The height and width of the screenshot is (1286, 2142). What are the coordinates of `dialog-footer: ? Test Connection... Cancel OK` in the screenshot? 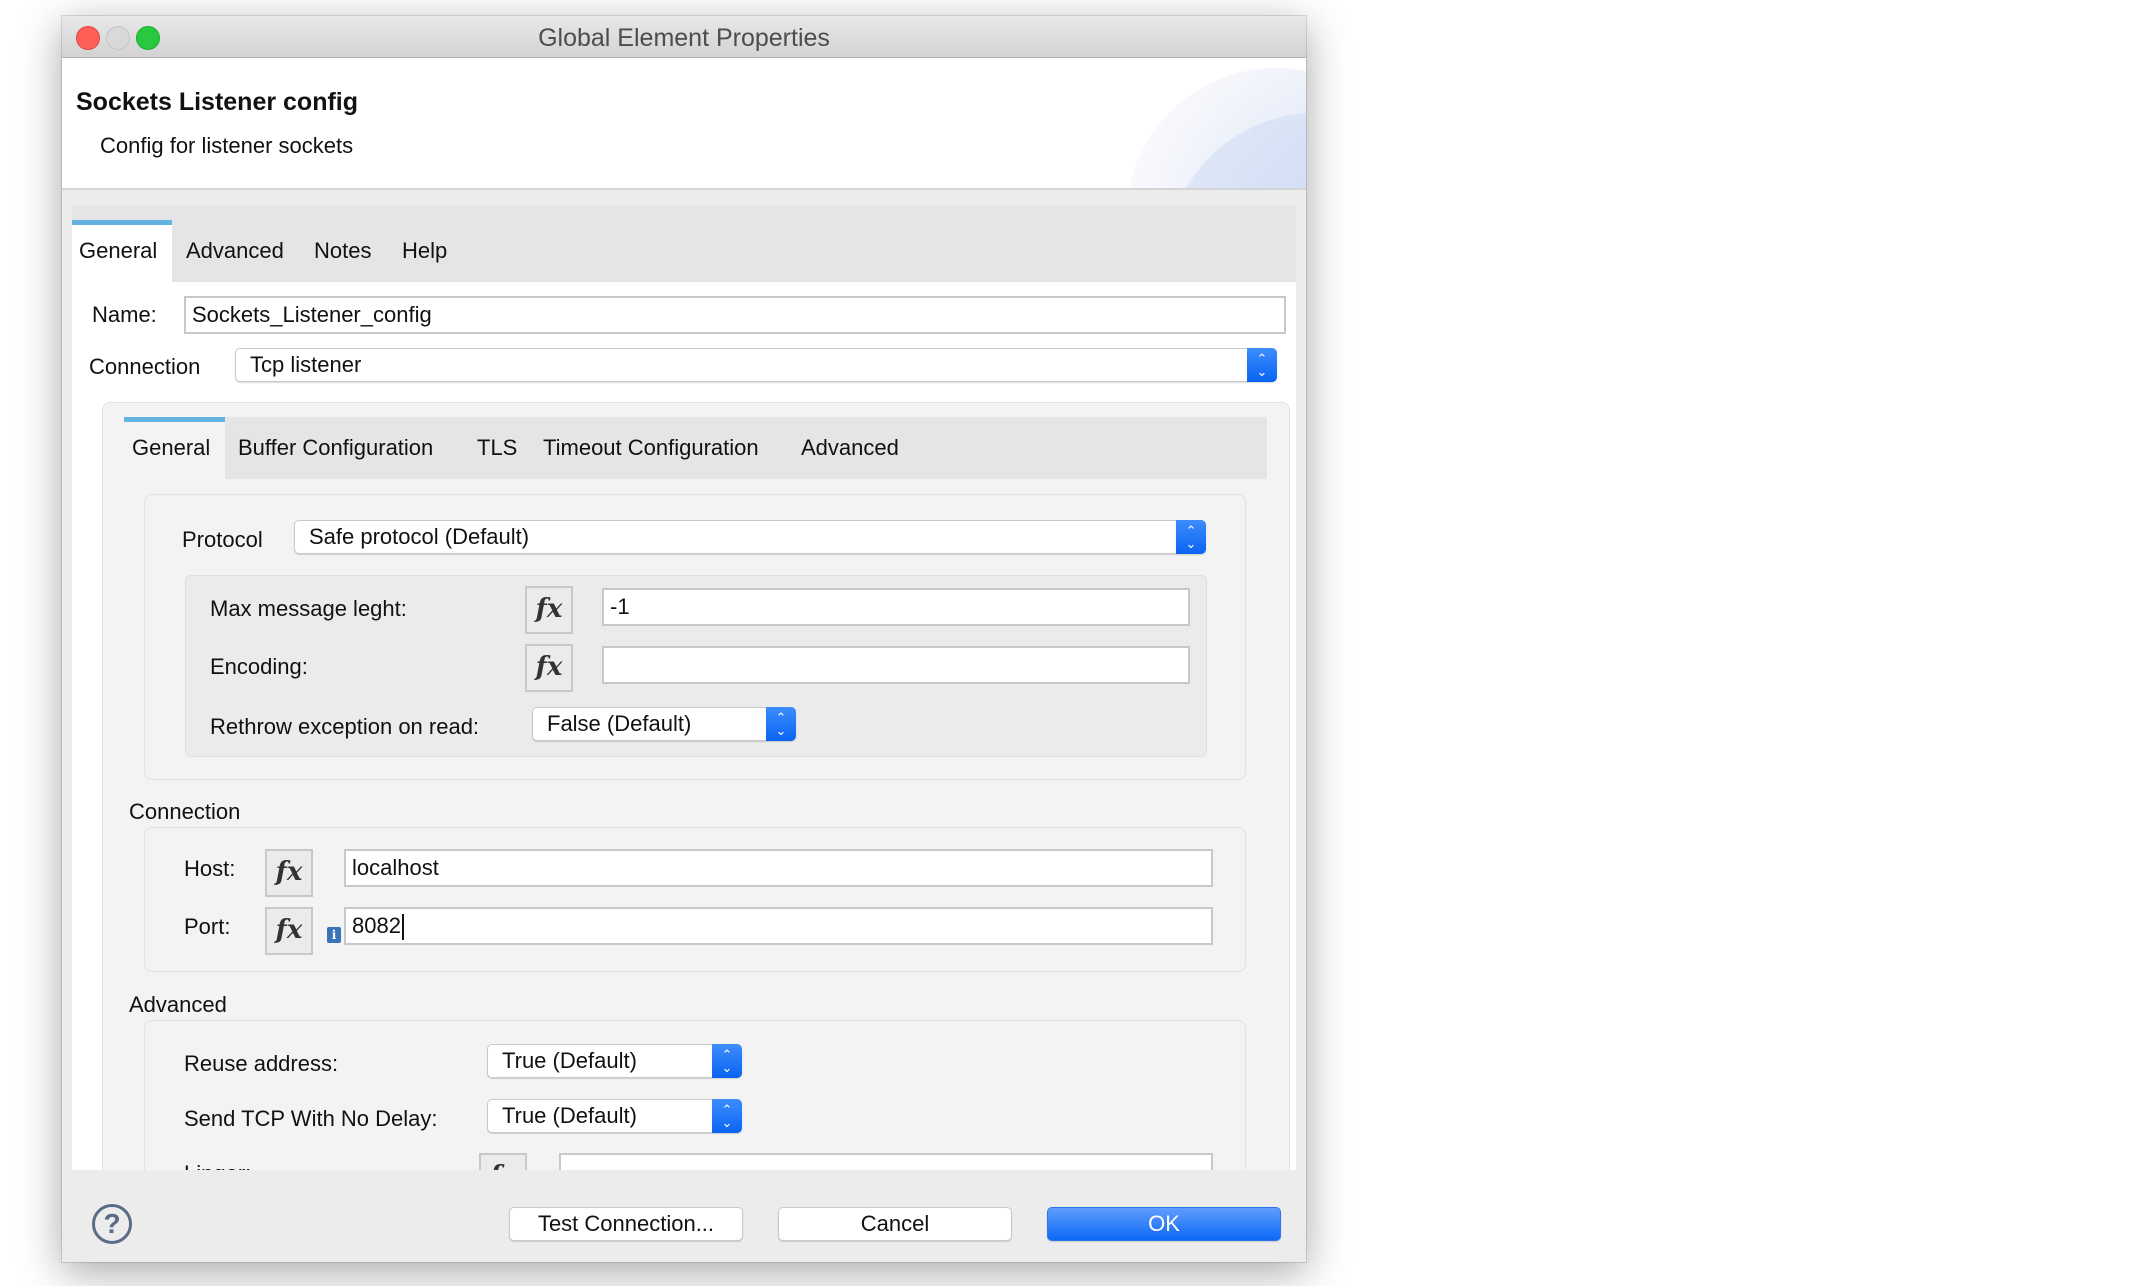 It's located at (684, 1216).